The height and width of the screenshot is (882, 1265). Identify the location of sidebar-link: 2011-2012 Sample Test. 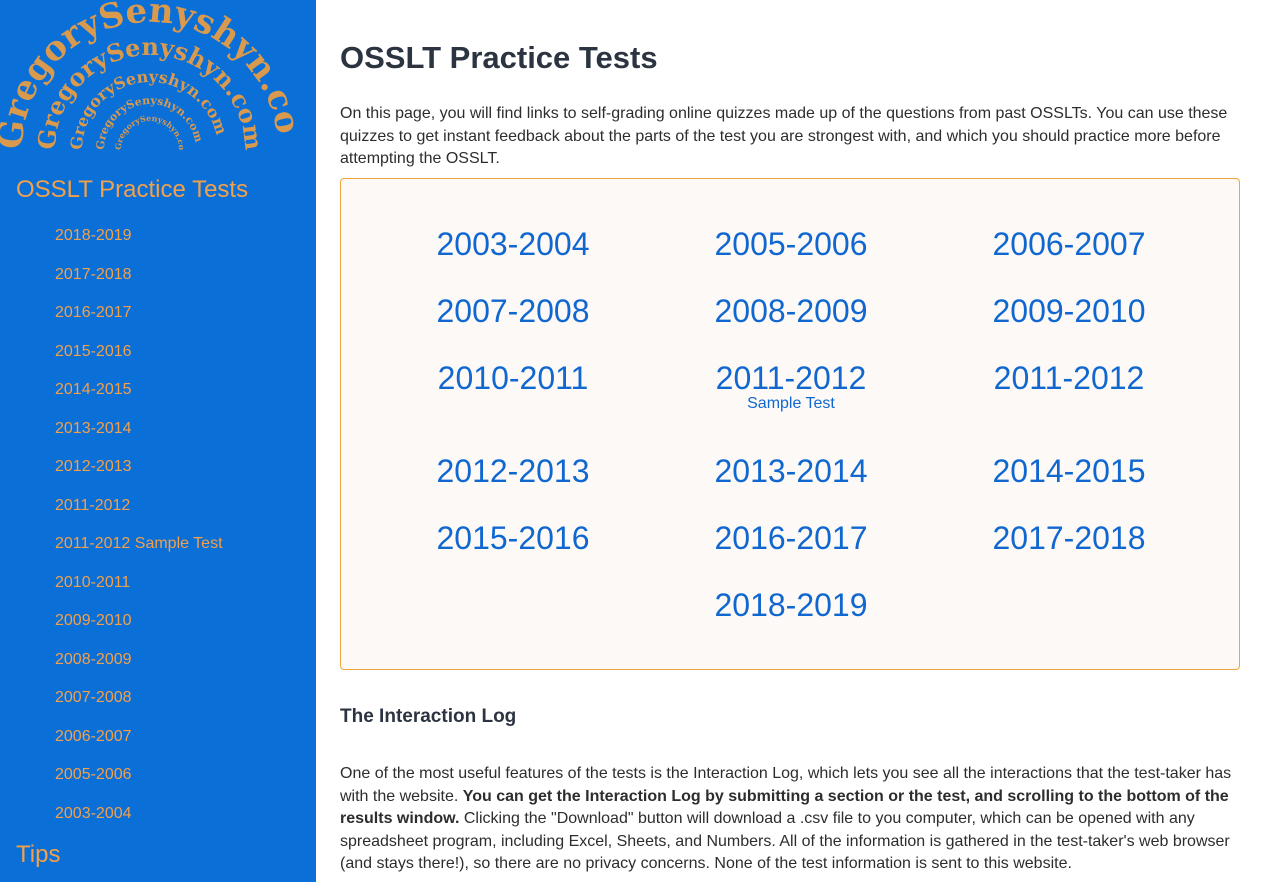
(139, 543).